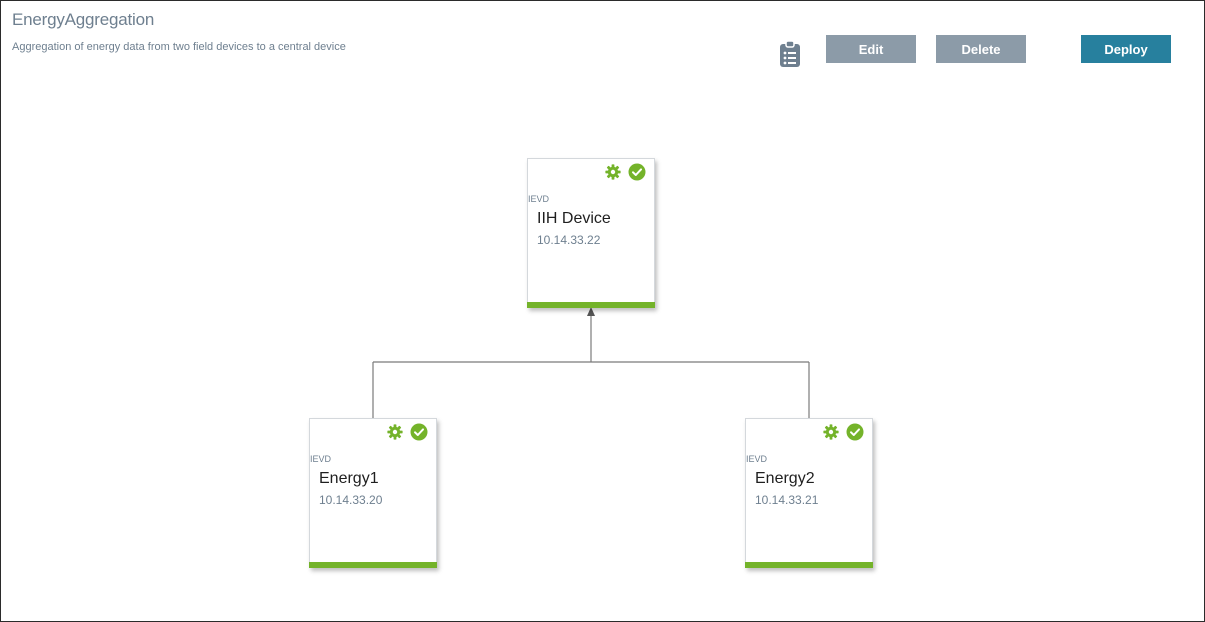 The width and height of the screenshot is (1205, 622). I want to click on device-card-iih: IEVD IIH Device 10.14.33.22, so click(591, 233).